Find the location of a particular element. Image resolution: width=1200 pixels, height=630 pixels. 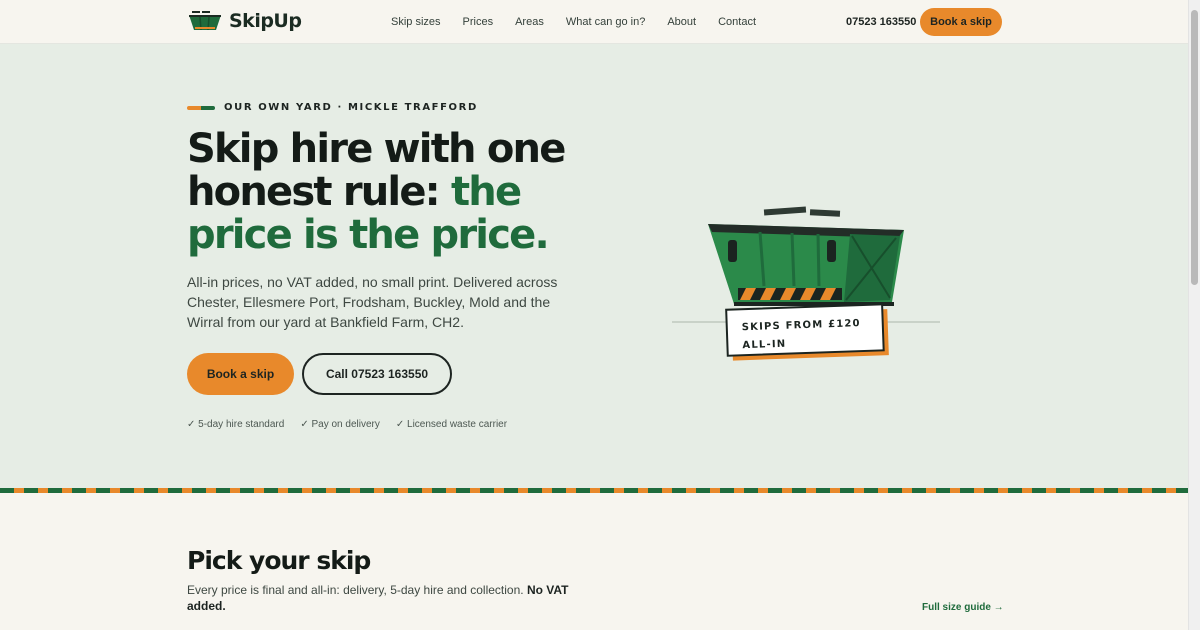

skip-illustration: SKIPS FROM £120 ALL-IN is located at coordinates (806, 283).